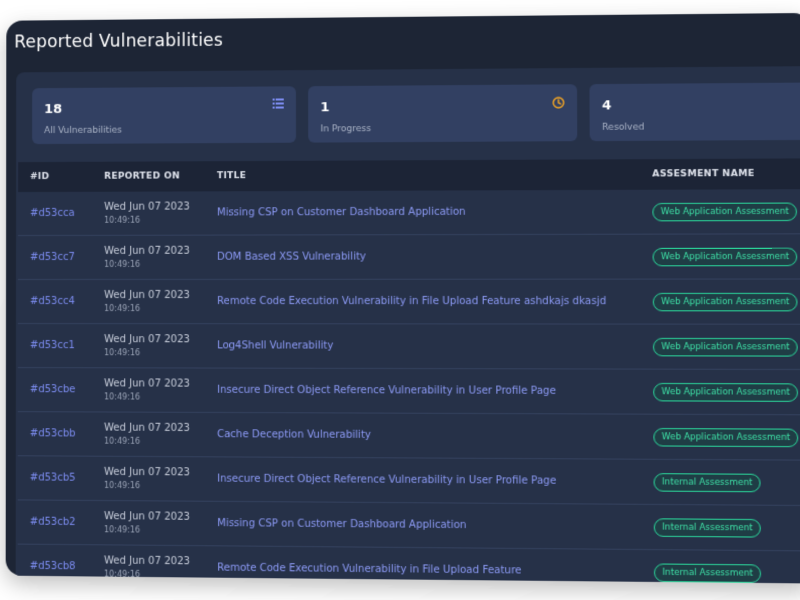 The width and height of the screenshot is (800, 600). I want to click on vulnerability-title-link: DOM Based XSS Vulnerability, so click(291, 256).